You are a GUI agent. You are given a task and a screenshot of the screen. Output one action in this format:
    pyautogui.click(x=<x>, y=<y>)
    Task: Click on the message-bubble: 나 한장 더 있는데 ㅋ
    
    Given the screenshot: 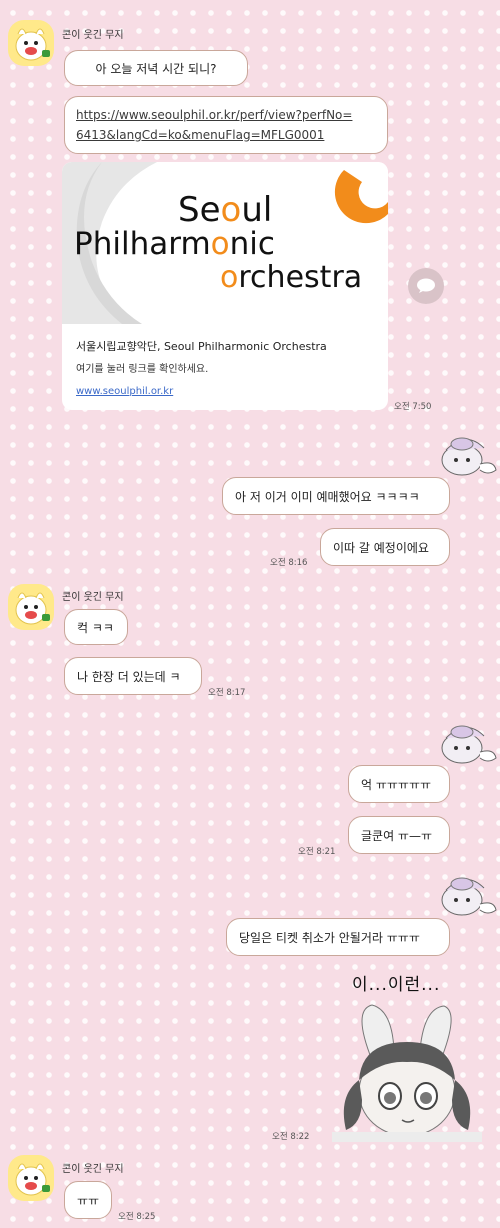 What is the action you would take?
    pyautogui.click(x=133, y=676)
    